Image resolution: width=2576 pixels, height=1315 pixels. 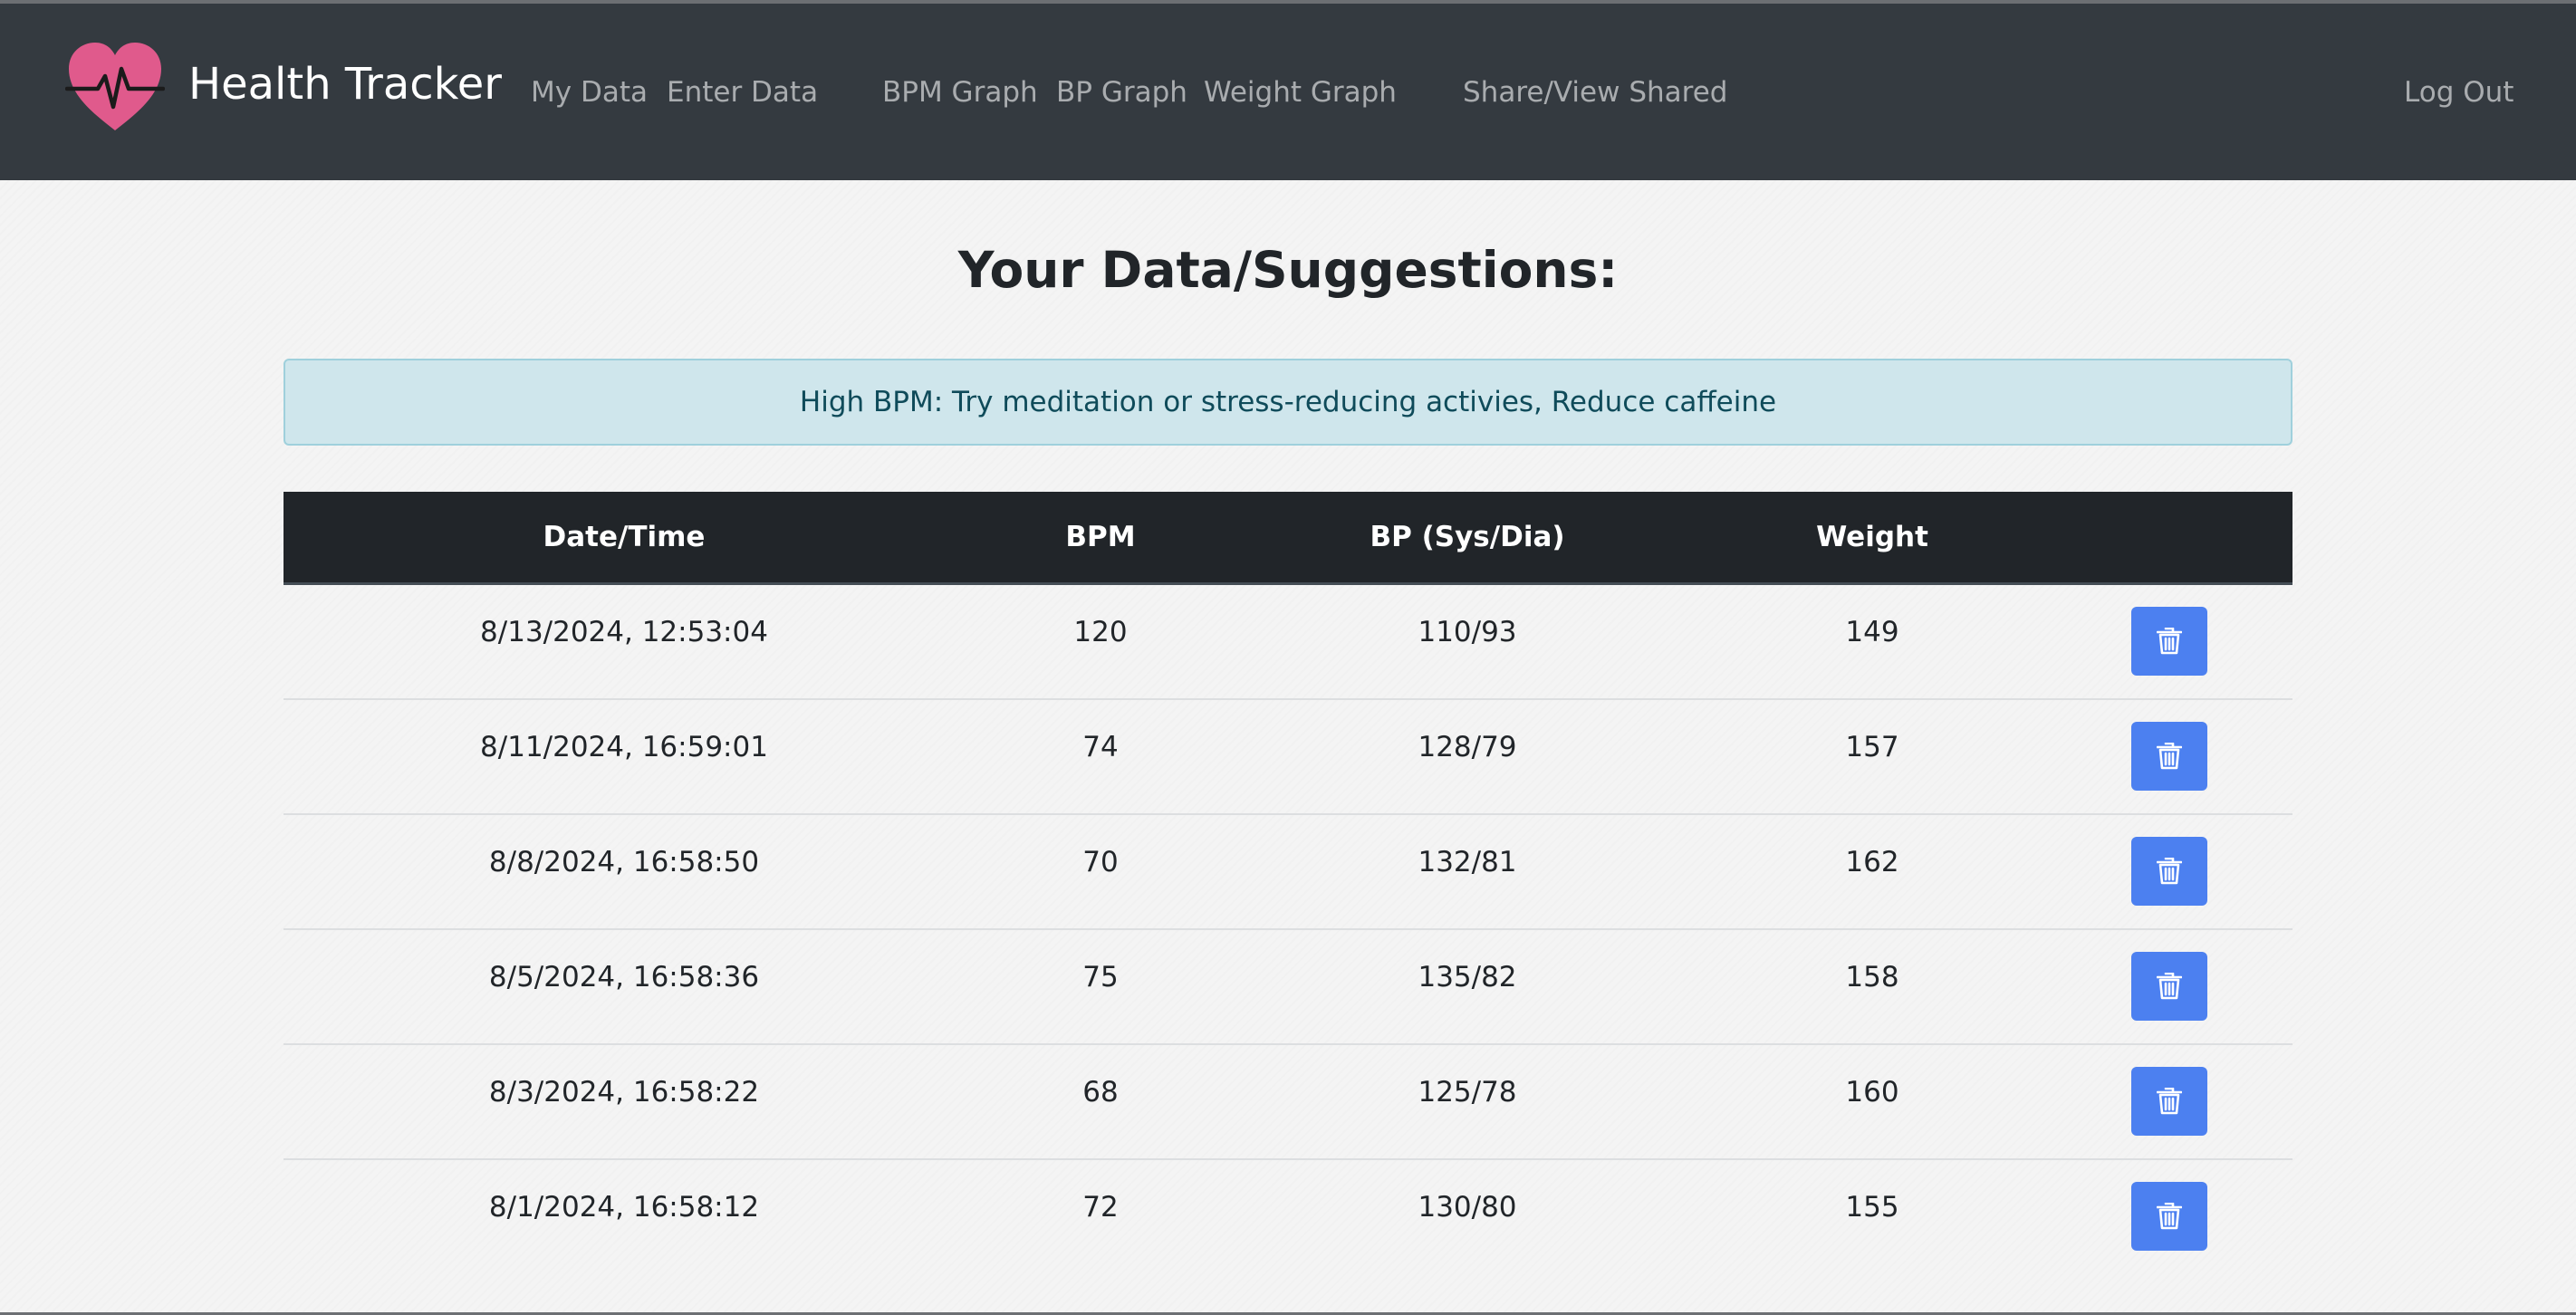 I want to click on table-row: 8/13/2024, 12:53:04 120 110/93 149, so click(x=1288, y=641).